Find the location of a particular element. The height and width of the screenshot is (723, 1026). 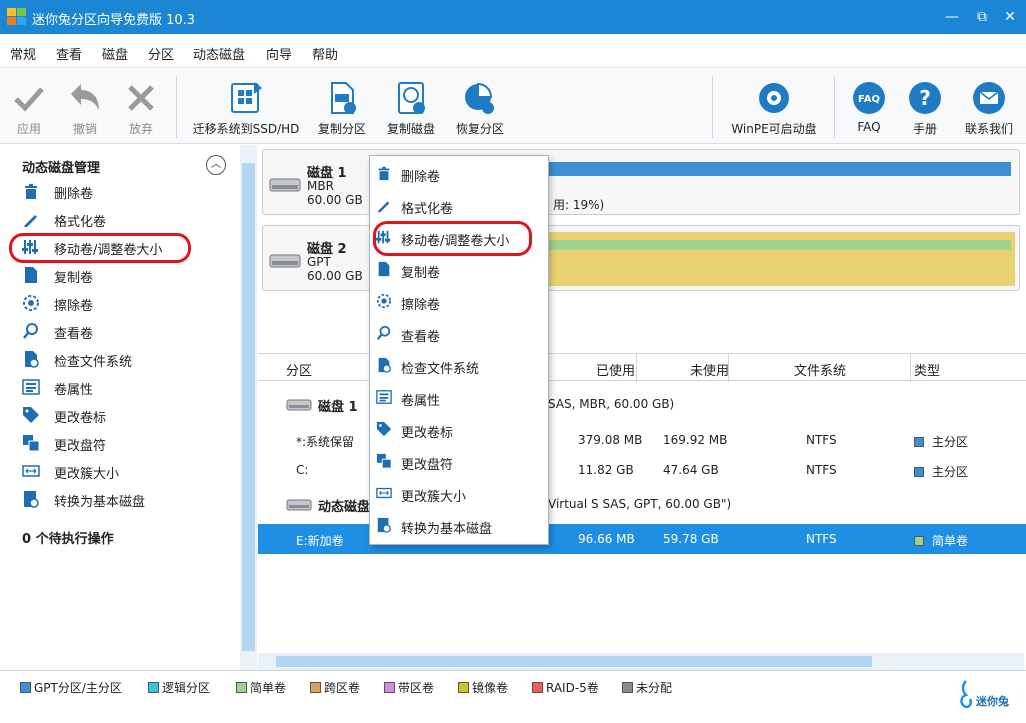

menu-item-label: 转换为基本磁盘 is located at coordinates (447, 529).